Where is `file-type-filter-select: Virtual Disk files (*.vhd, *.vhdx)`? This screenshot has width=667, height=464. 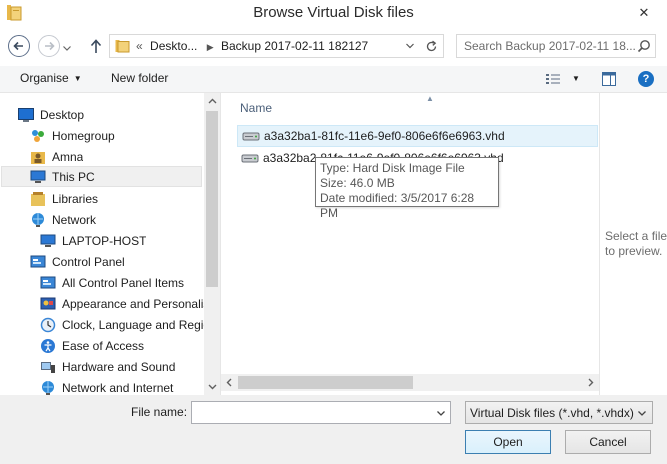 file-type-filter-select: Virtual Disk files (*.vhd, *.vhdx) is located at coordinates (559, 412).